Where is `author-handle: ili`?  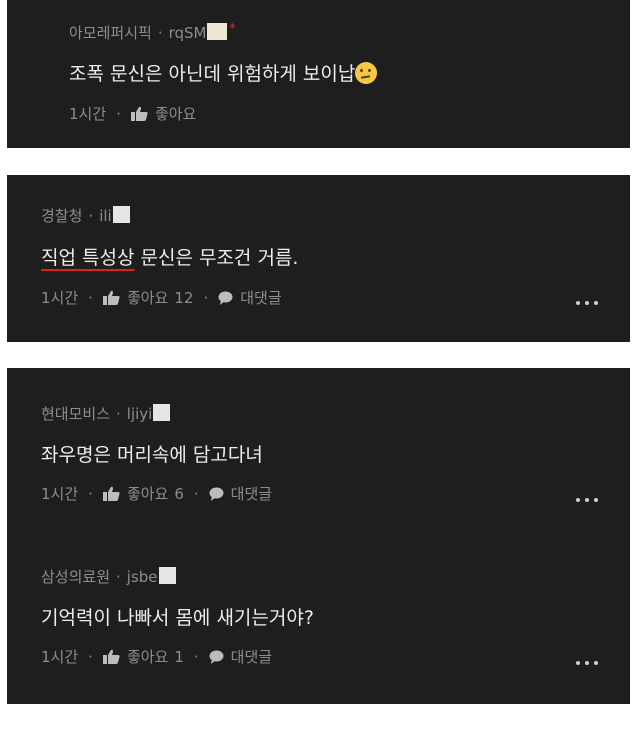
author-handle: ili is located at coordinates (105, 216).